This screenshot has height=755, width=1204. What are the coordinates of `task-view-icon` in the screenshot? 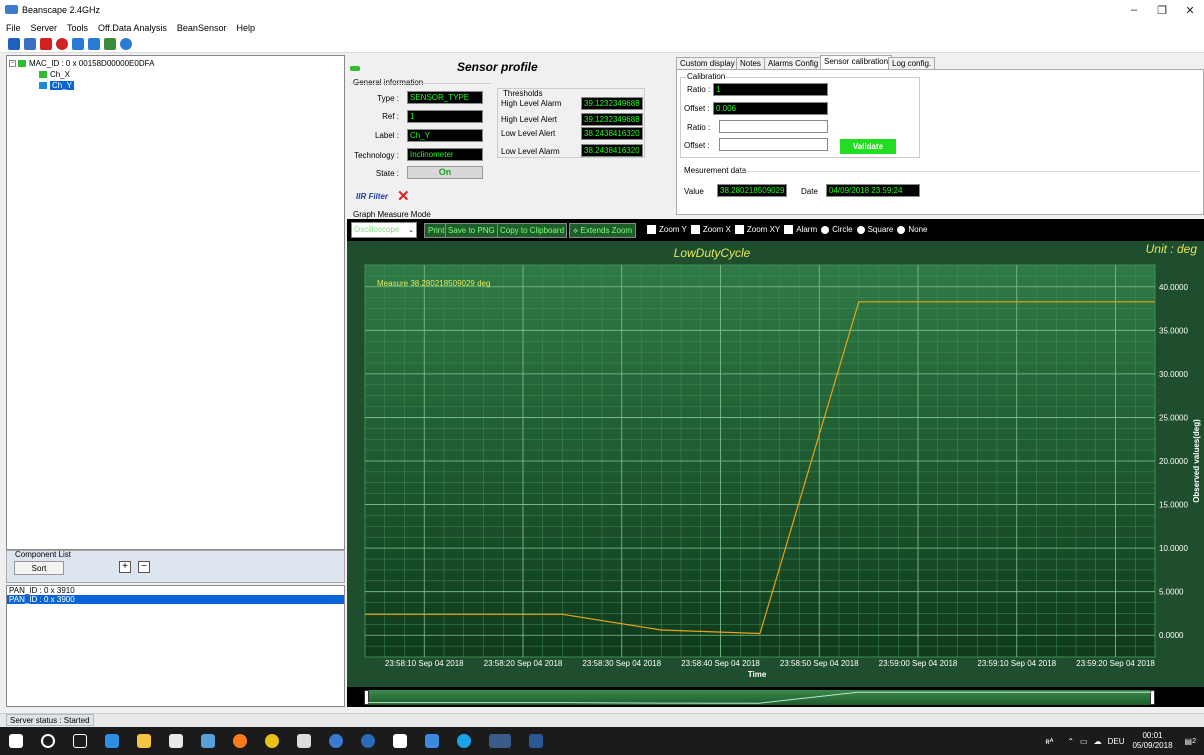 It's located at (80, 741).